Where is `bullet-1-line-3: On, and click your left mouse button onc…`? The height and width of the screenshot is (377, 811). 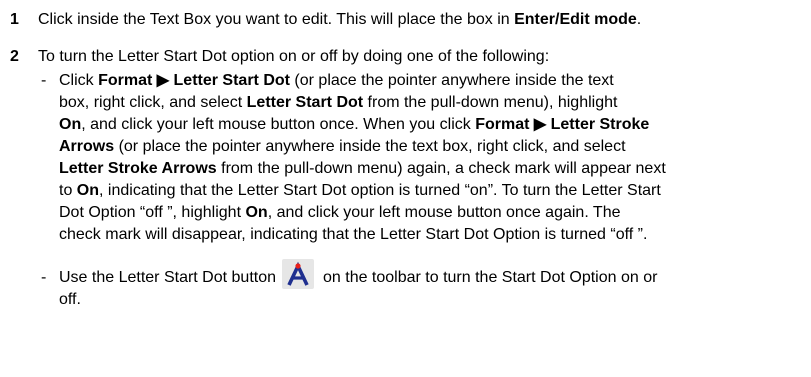
bullet-1-line-3: On, and click your left mouse button onc… is located at coordinates (354, 124).